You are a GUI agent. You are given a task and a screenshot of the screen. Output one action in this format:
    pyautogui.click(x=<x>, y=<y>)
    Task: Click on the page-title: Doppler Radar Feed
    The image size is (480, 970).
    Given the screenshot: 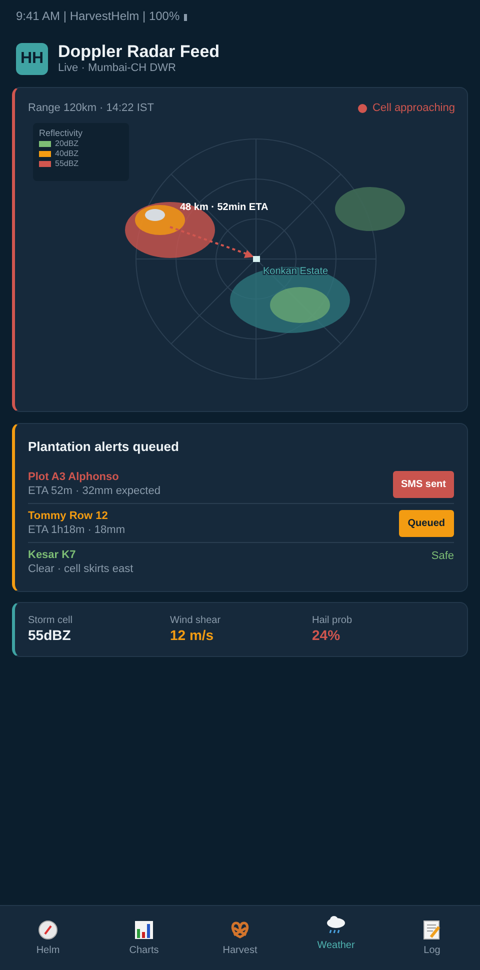 What is the action you would take?
    pyautogui.click(x=139, y=52)
    